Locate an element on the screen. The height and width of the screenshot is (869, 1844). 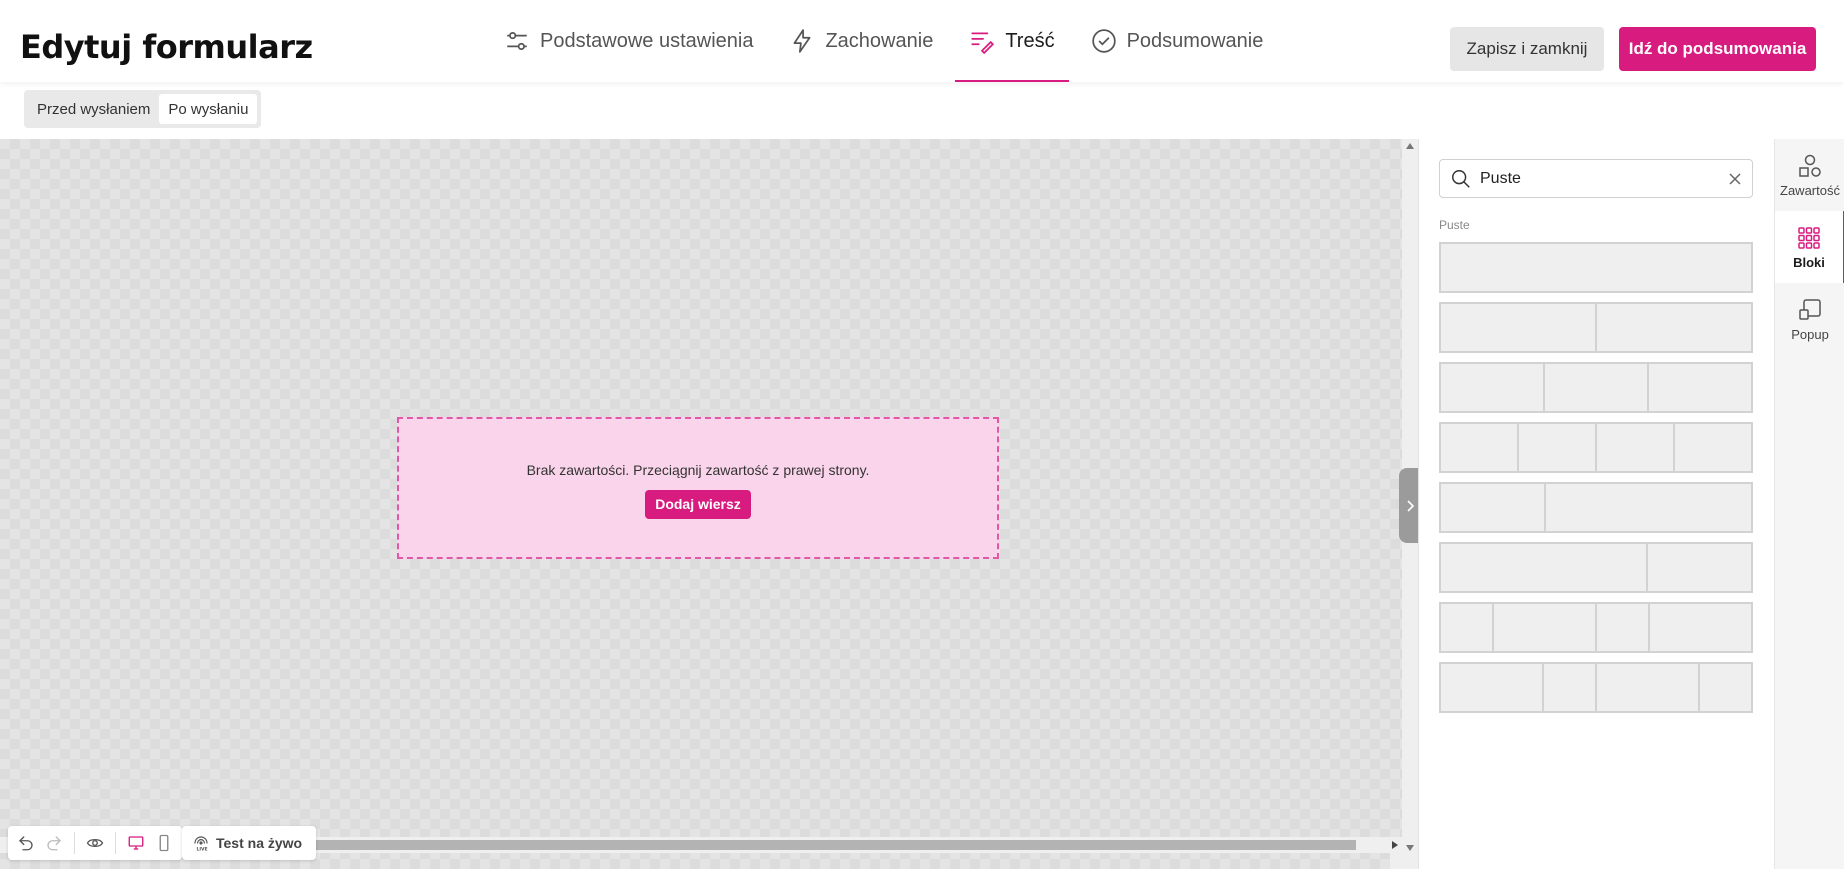
tab-content: Treść is located at coordinates (1012, 41).